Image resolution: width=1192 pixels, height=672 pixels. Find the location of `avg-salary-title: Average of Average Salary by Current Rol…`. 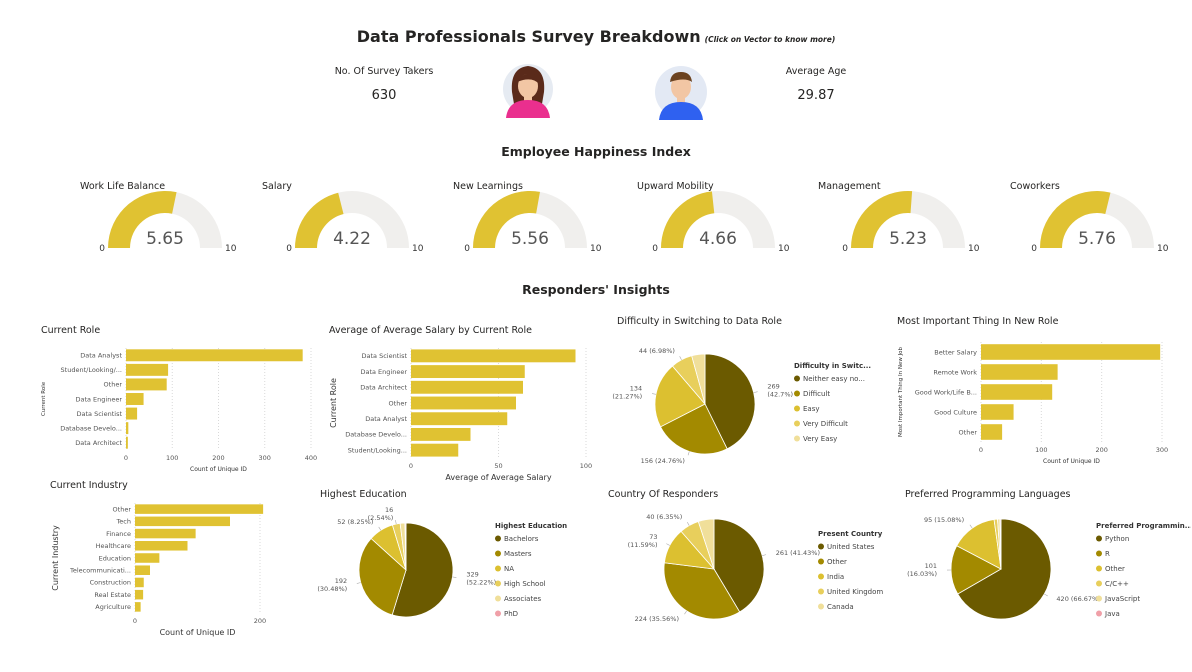

avg-salary-title: Average of Average Salary by Current Rol… is located at coordinates (430, 330).